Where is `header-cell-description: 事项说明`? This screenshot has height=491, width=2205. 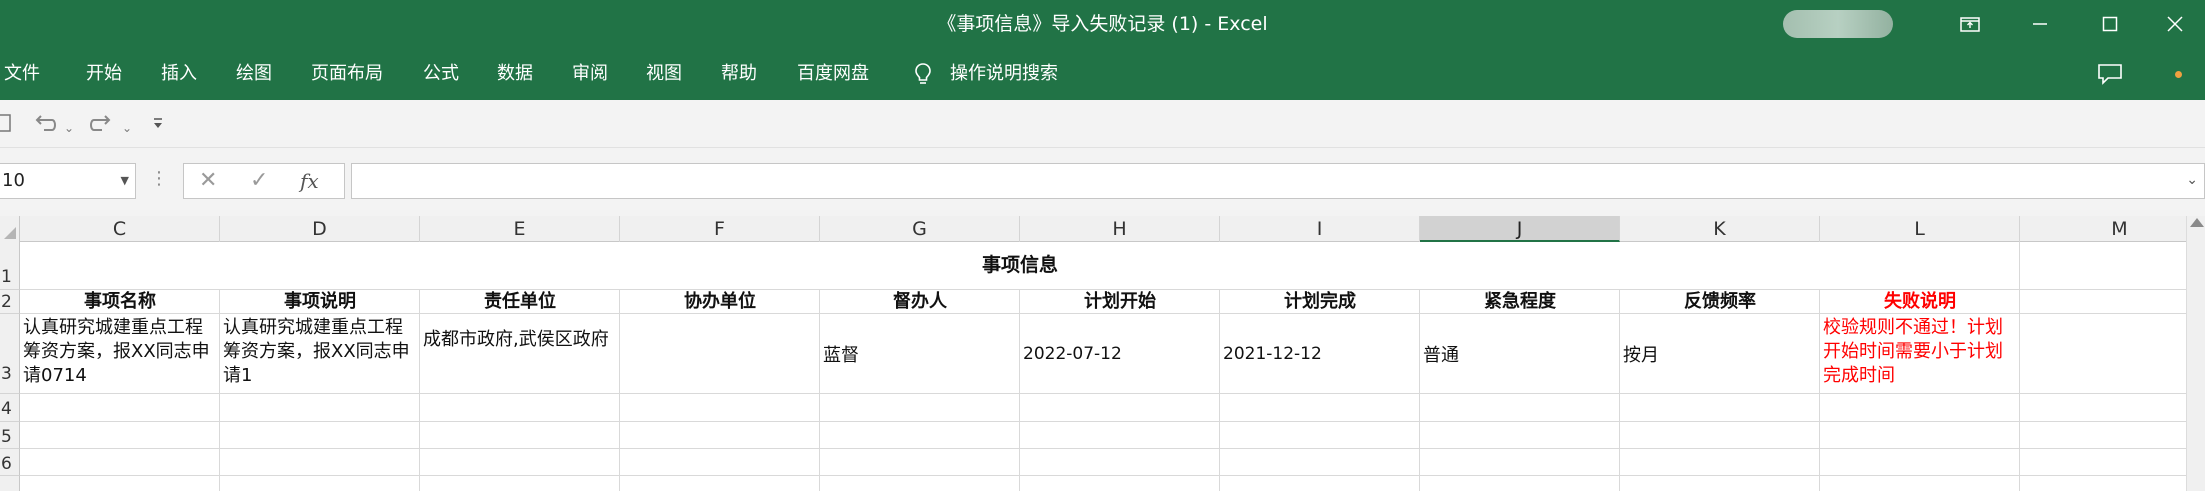
header-cell-description: 事项说明 is located at coordinates (320, 302).